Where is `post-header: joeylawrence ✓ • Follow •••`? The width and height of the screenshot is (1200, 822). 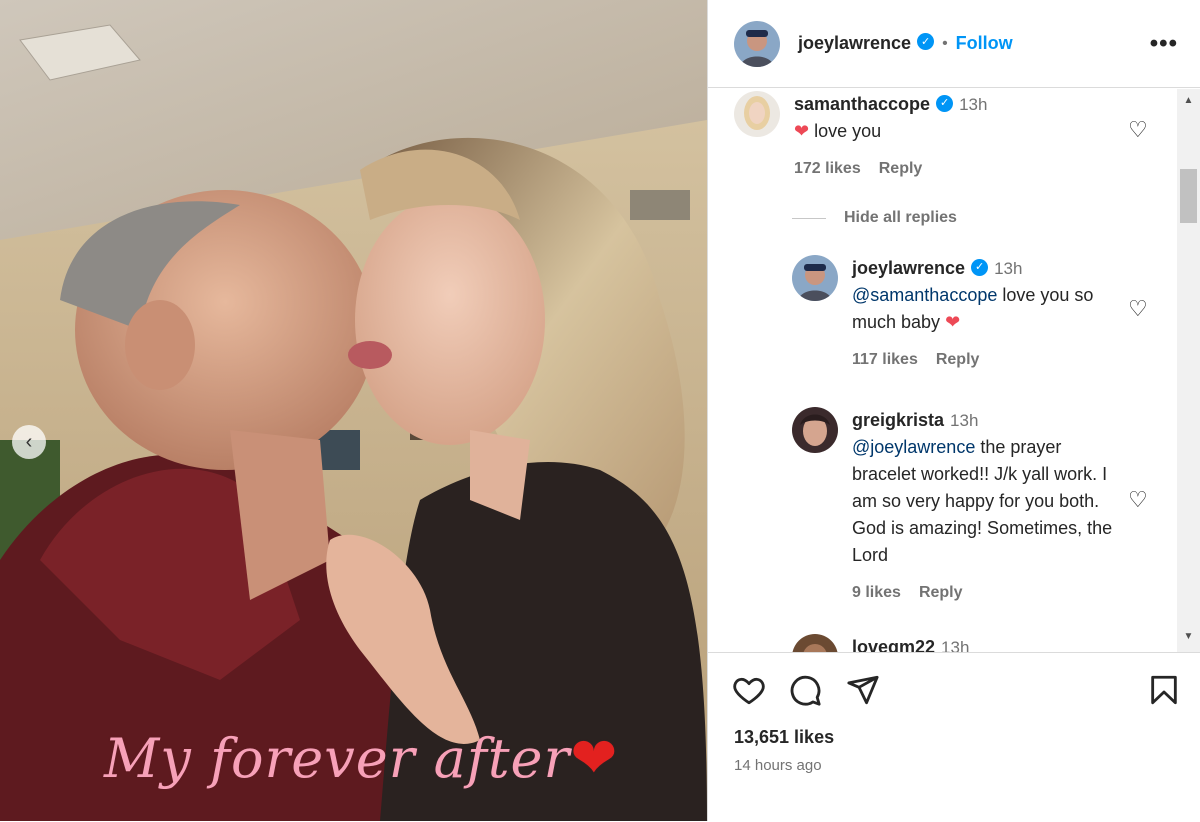 post-header: joeylawrence ✓ • Follow ••• is located at coordinates (954, 44).